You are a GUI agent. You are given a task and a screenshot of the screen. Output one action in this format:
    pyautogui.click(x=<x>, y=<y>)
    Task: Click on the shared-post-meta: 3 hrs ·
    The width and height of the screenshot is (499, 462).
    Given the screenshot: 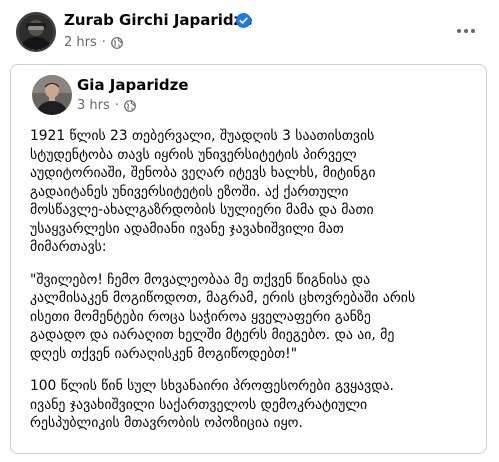 What is the action you would take?
    pyautogui.click(x=106, y=105)
    